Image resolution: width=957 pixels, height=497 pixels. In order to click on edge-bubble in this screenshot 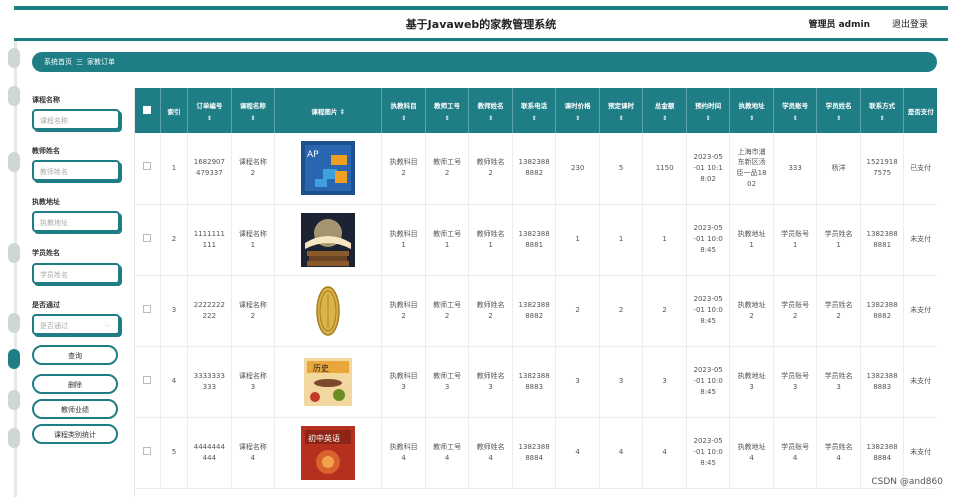, I will do `click(14, 400)`.